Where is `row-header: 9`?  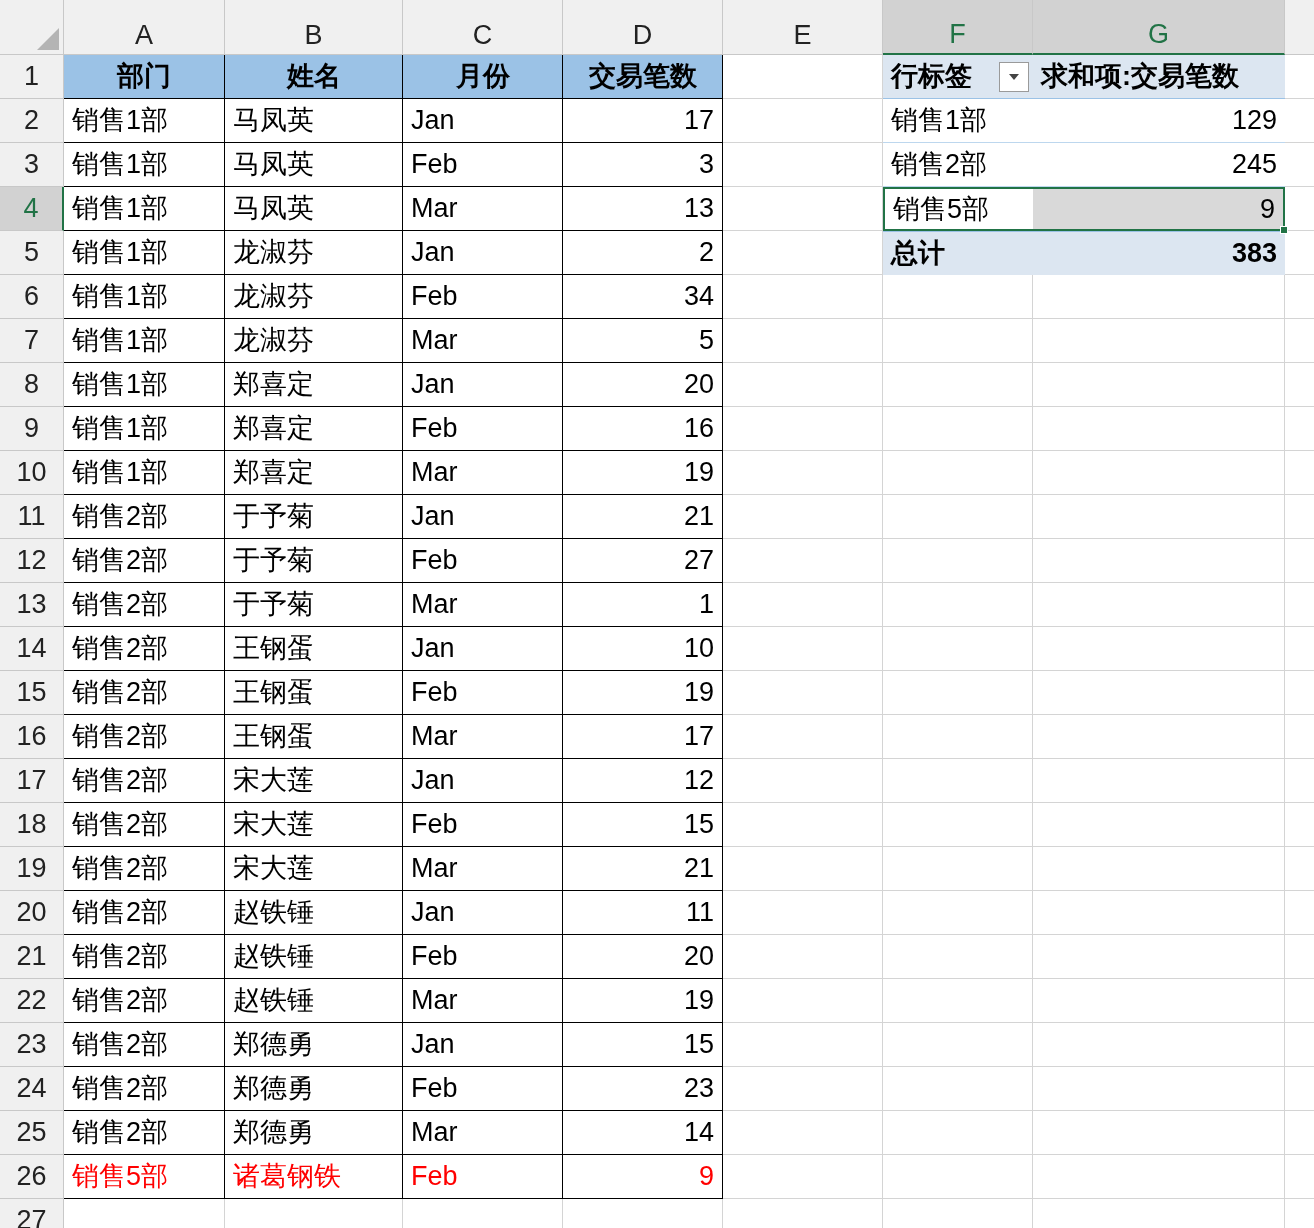
row-header: 9 is located at coordinates (32, 429).